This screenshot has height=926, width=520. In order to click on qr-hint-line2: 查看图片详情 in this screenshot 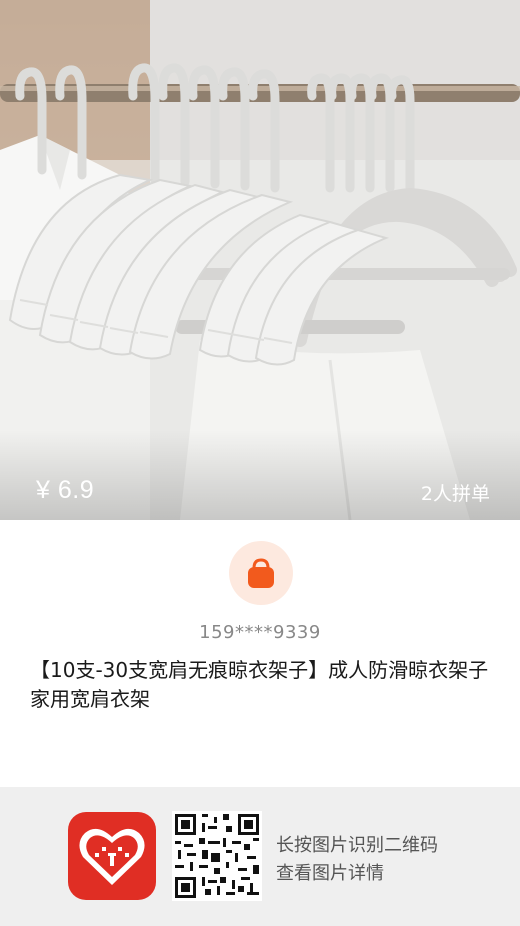, I will do `click(330, 873)`.